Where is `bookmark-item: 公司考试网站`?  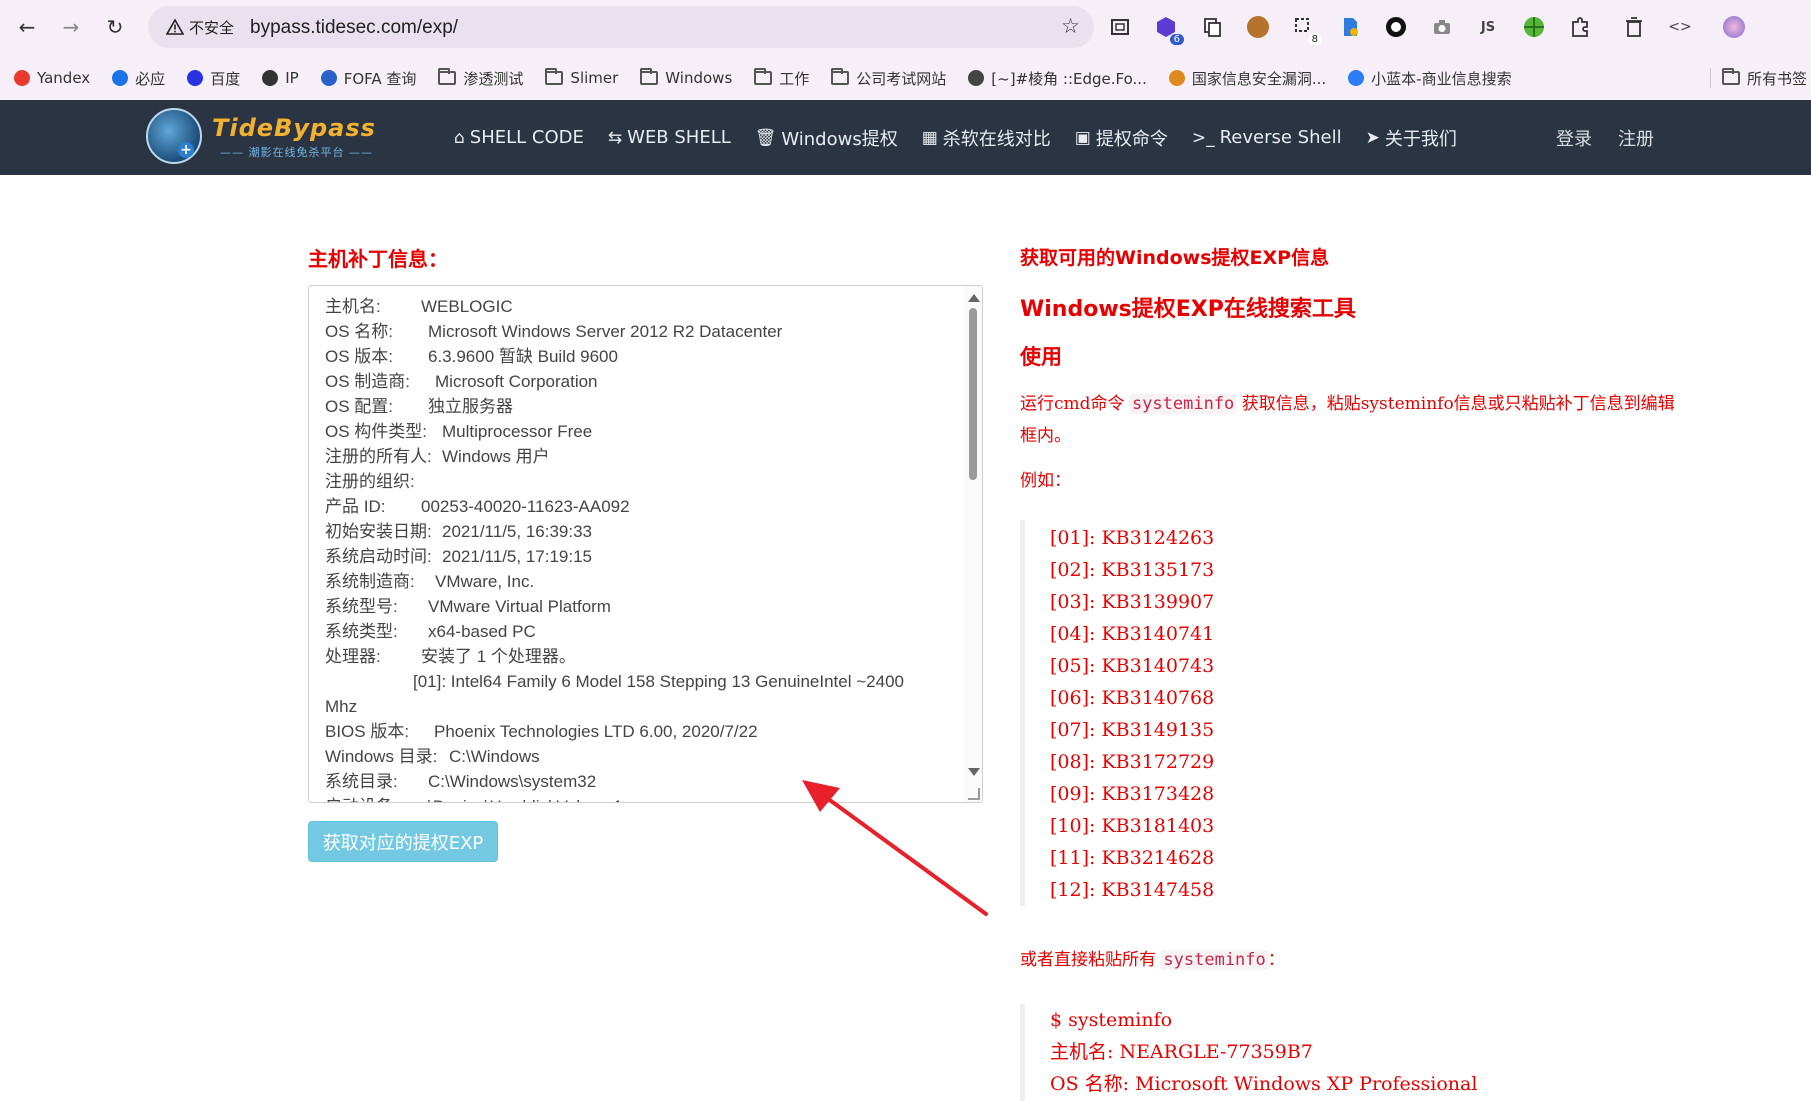 bookmark-item: 公司考试网站 is located at coordinates (888, 78).